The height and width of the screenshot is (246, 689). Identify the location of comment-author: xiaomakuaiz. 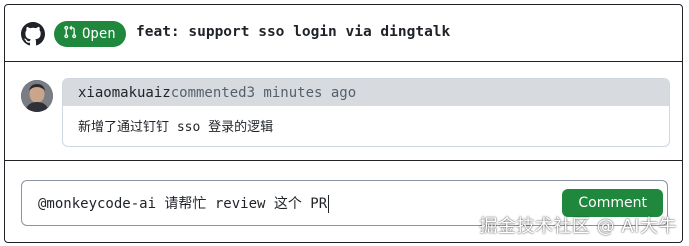
(124, 93).